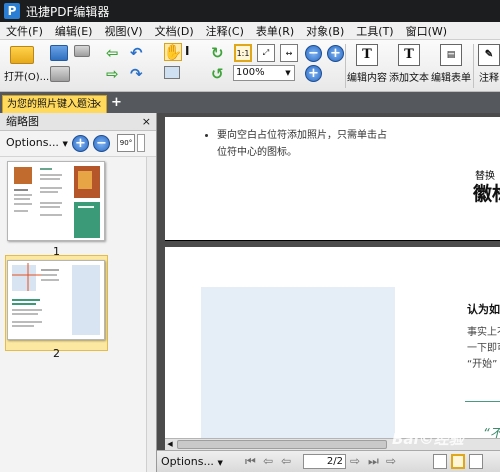 The image size is (500, 472). Describe the element at coordinates (483, 332) in the screenshot. I see `page-2-line-1: 事实上不` at that location.